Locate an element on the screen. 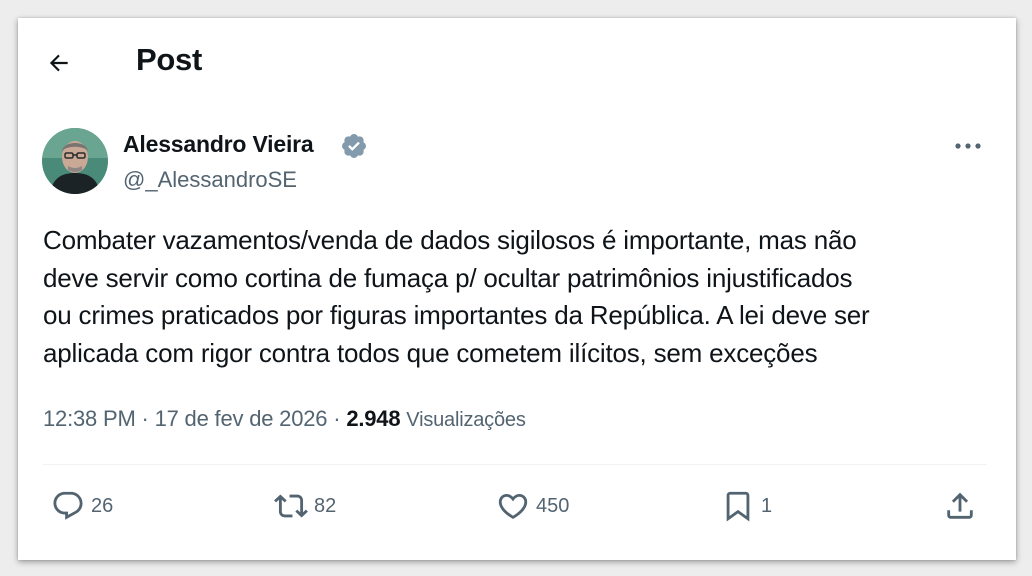 Image resolution: width=1032 pixels, height=576 pixels. speech-bubble-icon is located at coordinates (68, 505).